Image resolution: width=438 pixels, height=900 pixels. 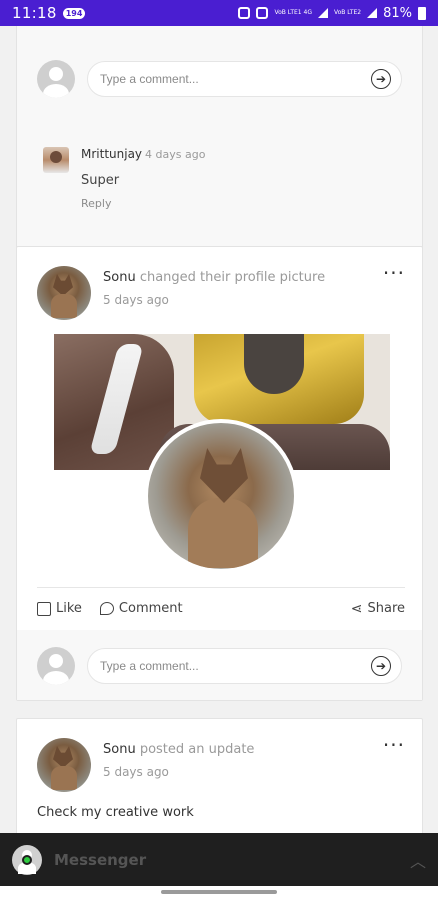 What do you see at coordinates (219, 859) in the screenshot?
I see `messenger-bar: Messenger ︿` at bounding box center [219, 859].